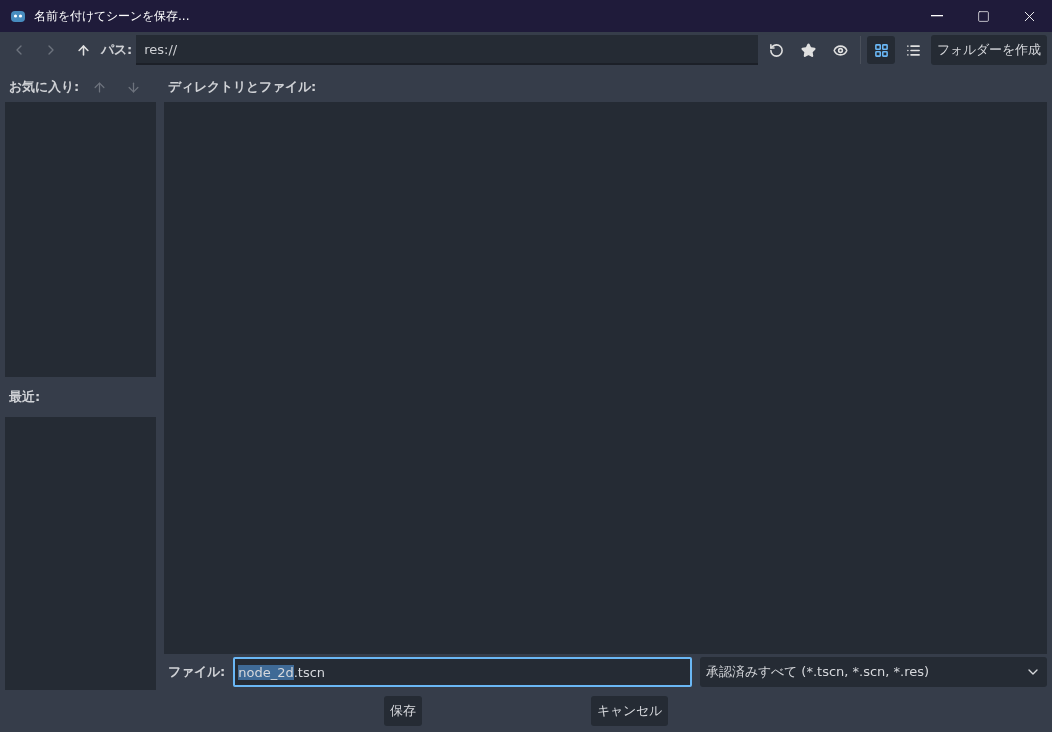  What do you see at coordinates (44, 87) in the screenshot?
I see `favorites-label: お気に入り:` at bounding box center [44, 87].